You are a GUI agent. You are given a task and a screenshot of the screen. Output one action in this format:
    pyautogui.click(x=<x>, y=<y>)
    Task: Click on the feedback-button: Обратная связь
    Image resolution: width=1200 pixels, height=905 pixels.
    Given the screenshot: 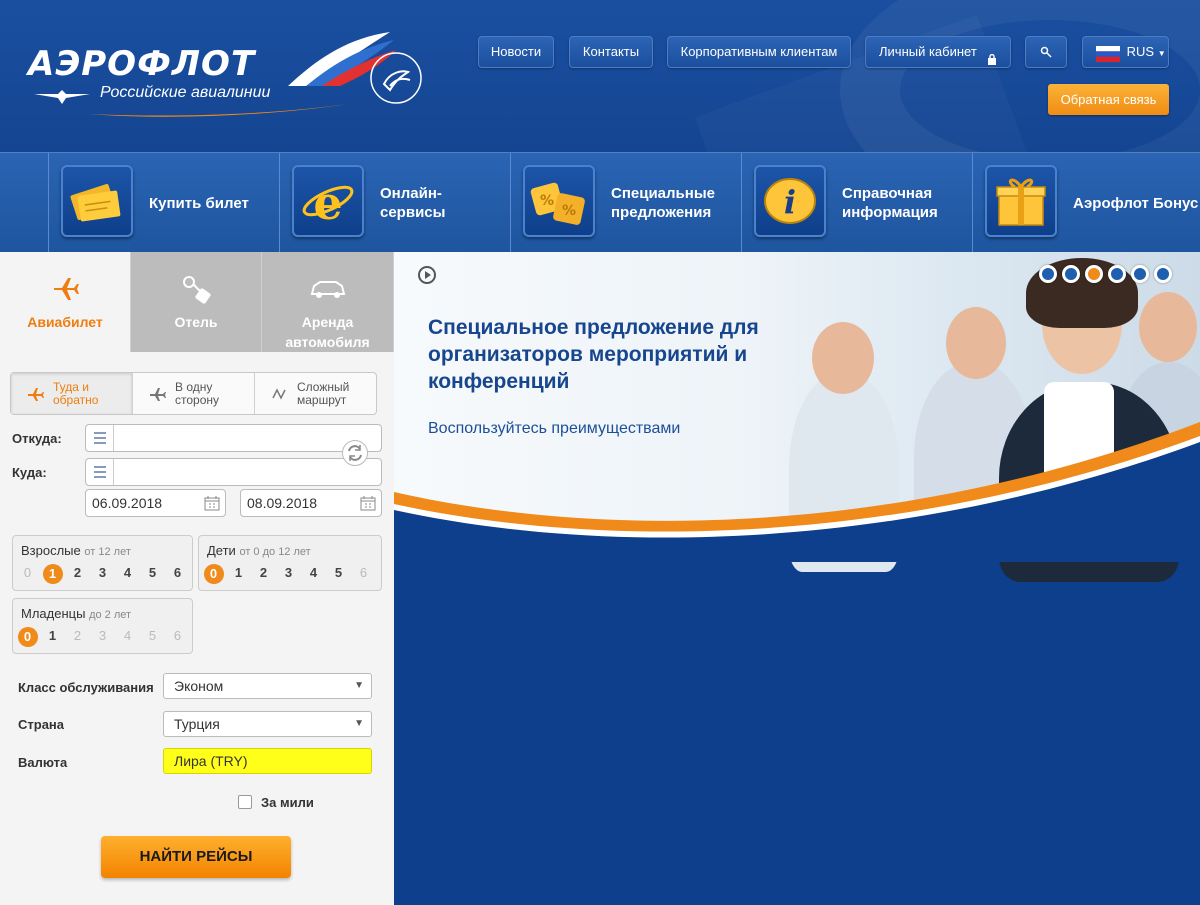 What is the action you would take?
    pyautogui.click(x=1108, y=99)
    